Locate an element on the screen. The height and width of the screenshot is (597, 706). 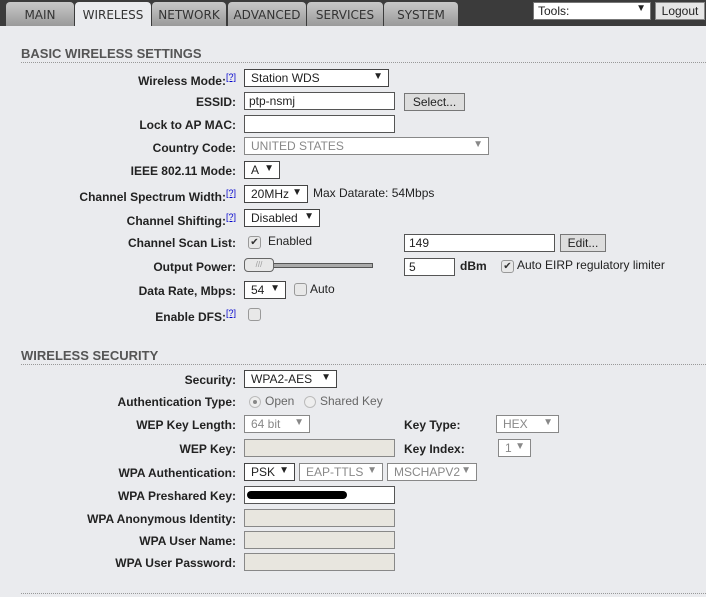
wireless-mode-label: Wireless Mode:[?] is located at coordinates (118, 80).